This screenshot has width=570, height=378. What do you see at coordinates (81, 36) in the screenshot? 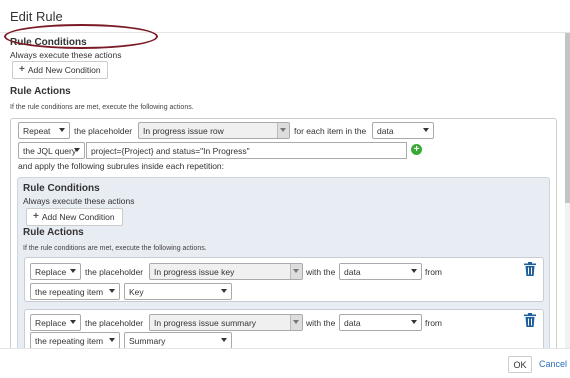
I see `highlight-ellipse` at bounding box center [81, 36].